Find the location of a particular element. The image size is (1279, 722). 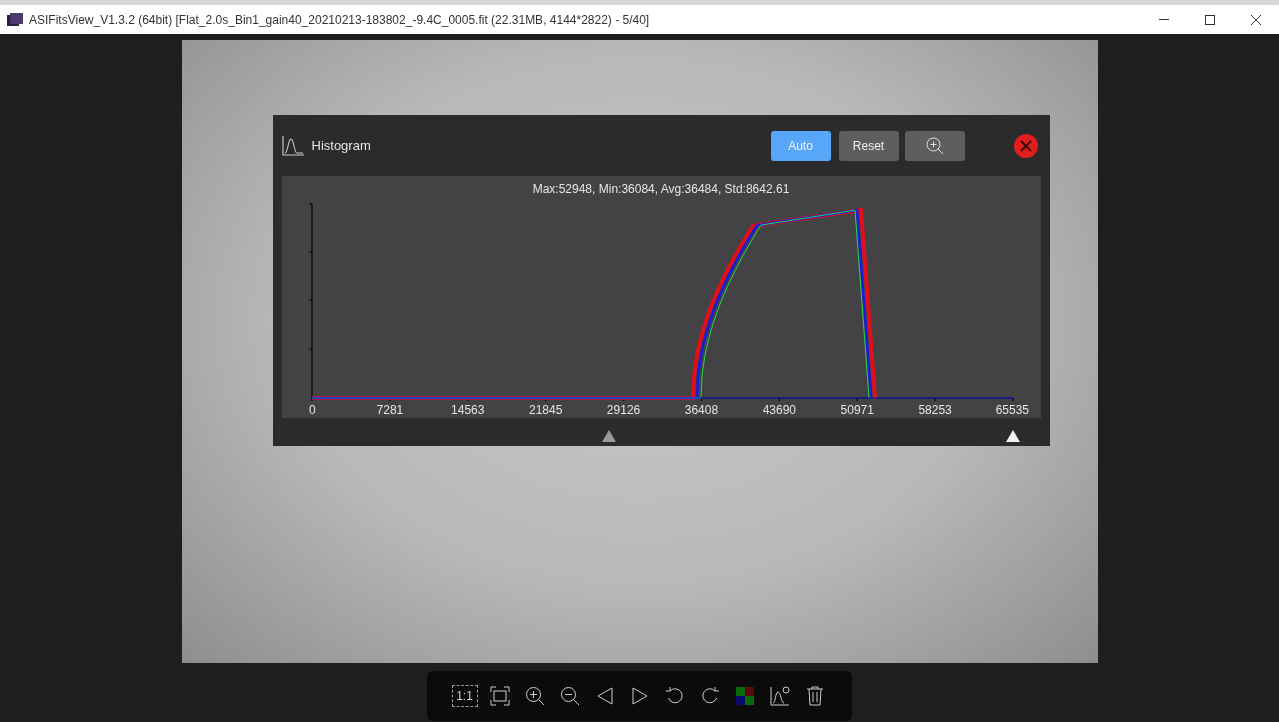

maximize-icon is located at coordinates (1210, 19).